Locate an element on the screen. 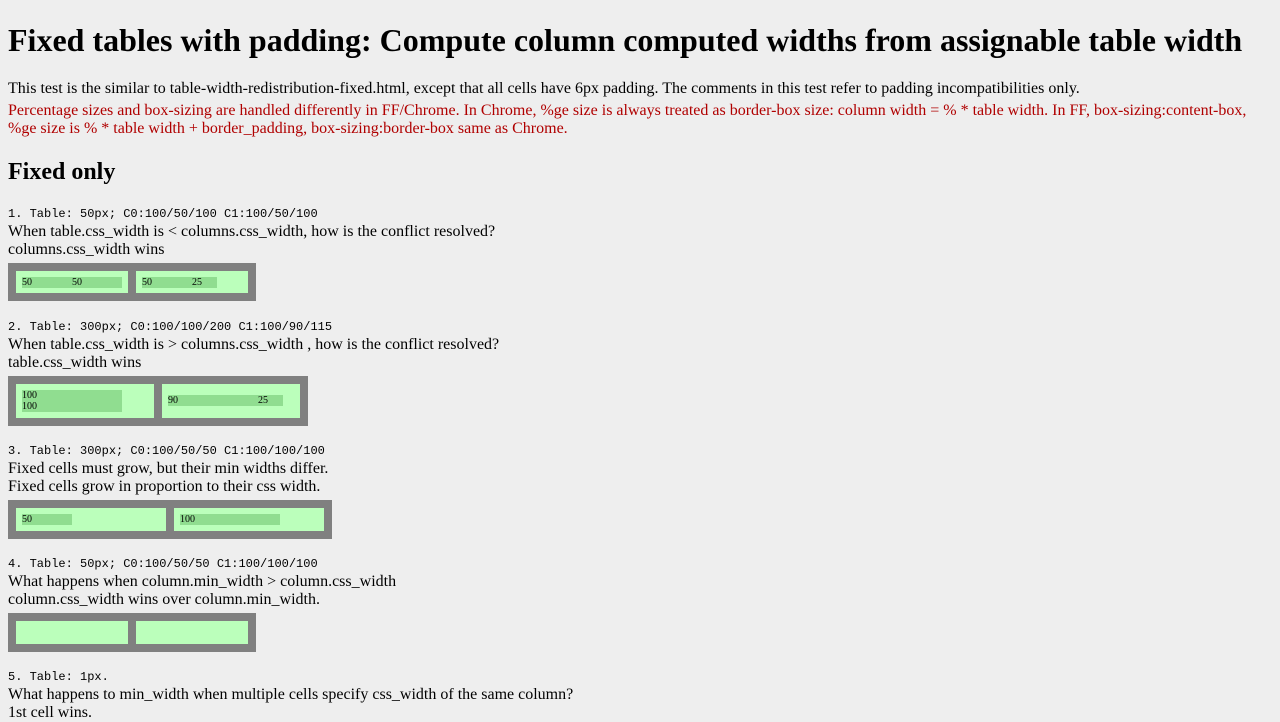 The height and width of the screenshot is (722, 1280). cell-content: 50 25 is located at coordinates (179, 282).